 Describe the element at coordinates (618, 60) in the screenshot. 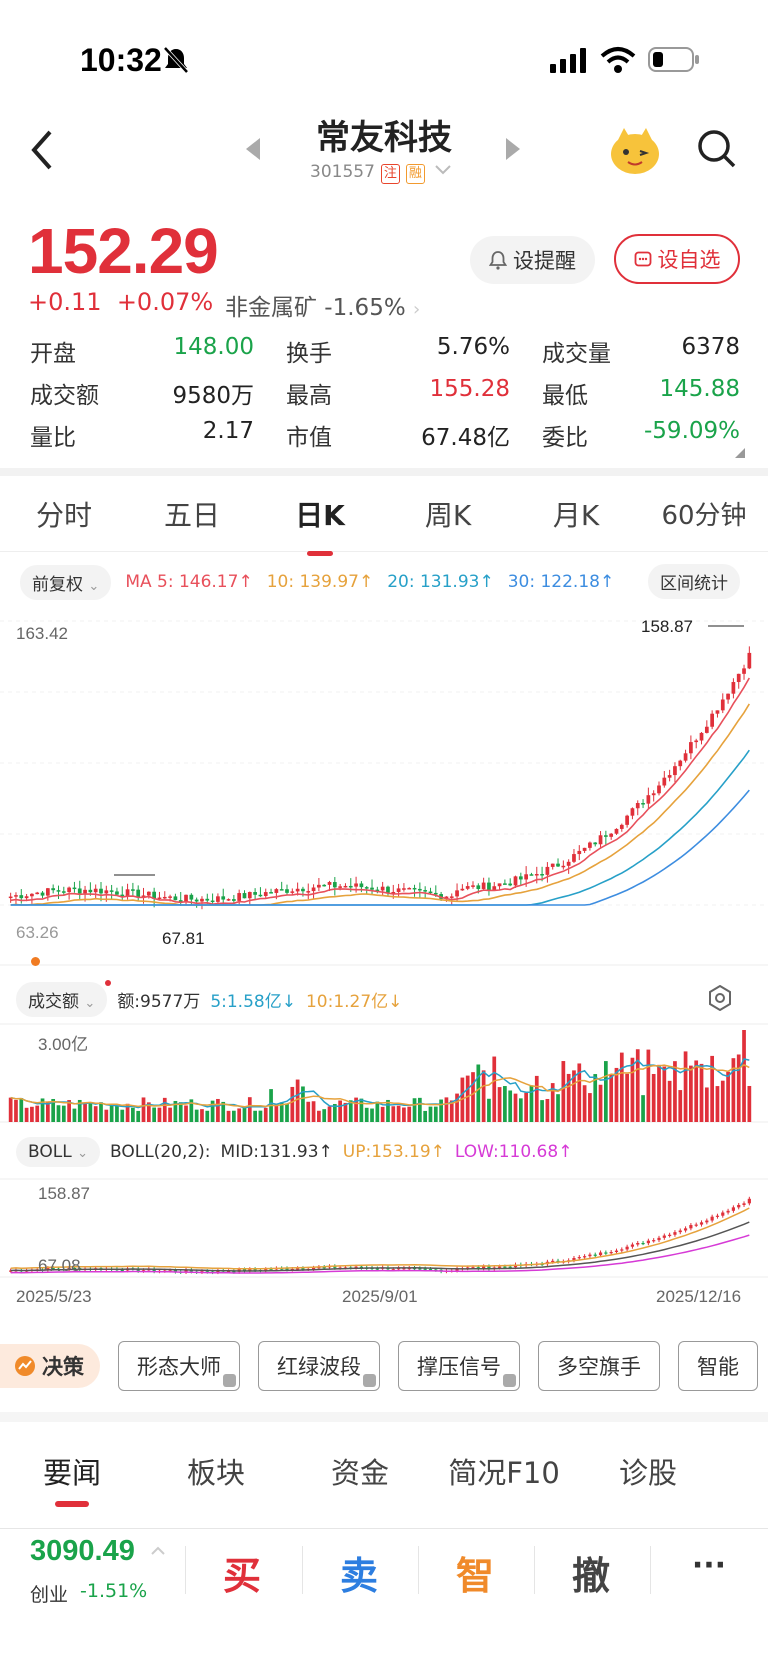

I see `wifi-icon` at that location.